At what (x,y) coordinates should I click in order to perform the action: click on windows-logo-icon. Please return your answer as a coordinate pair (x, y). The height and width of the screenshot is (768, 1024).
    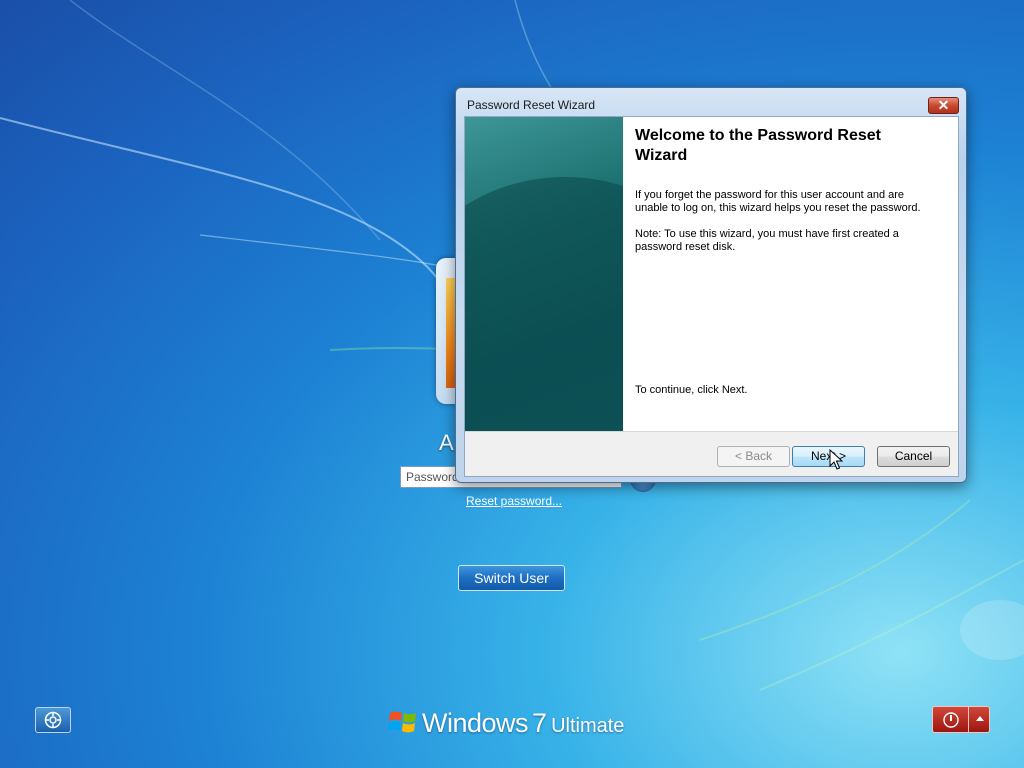
    Looking at the image, I should click on (402, 722).